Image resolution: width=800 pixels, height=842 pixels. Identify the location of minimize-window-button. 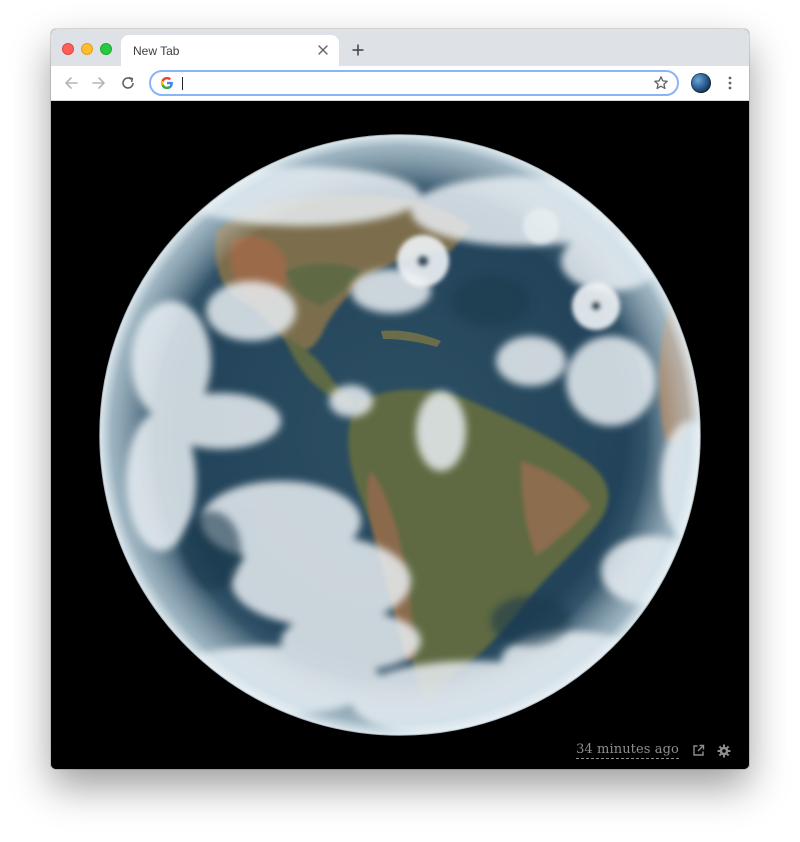
(87, 49).